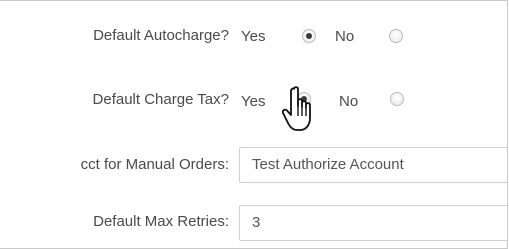 The width and height of the screenshot is (509, 249). What do you see at coordinates (373, 165) in the screenshot?
I see `manual-orders-account-select: Test Authorize Account` at bounding box center [373, 165].